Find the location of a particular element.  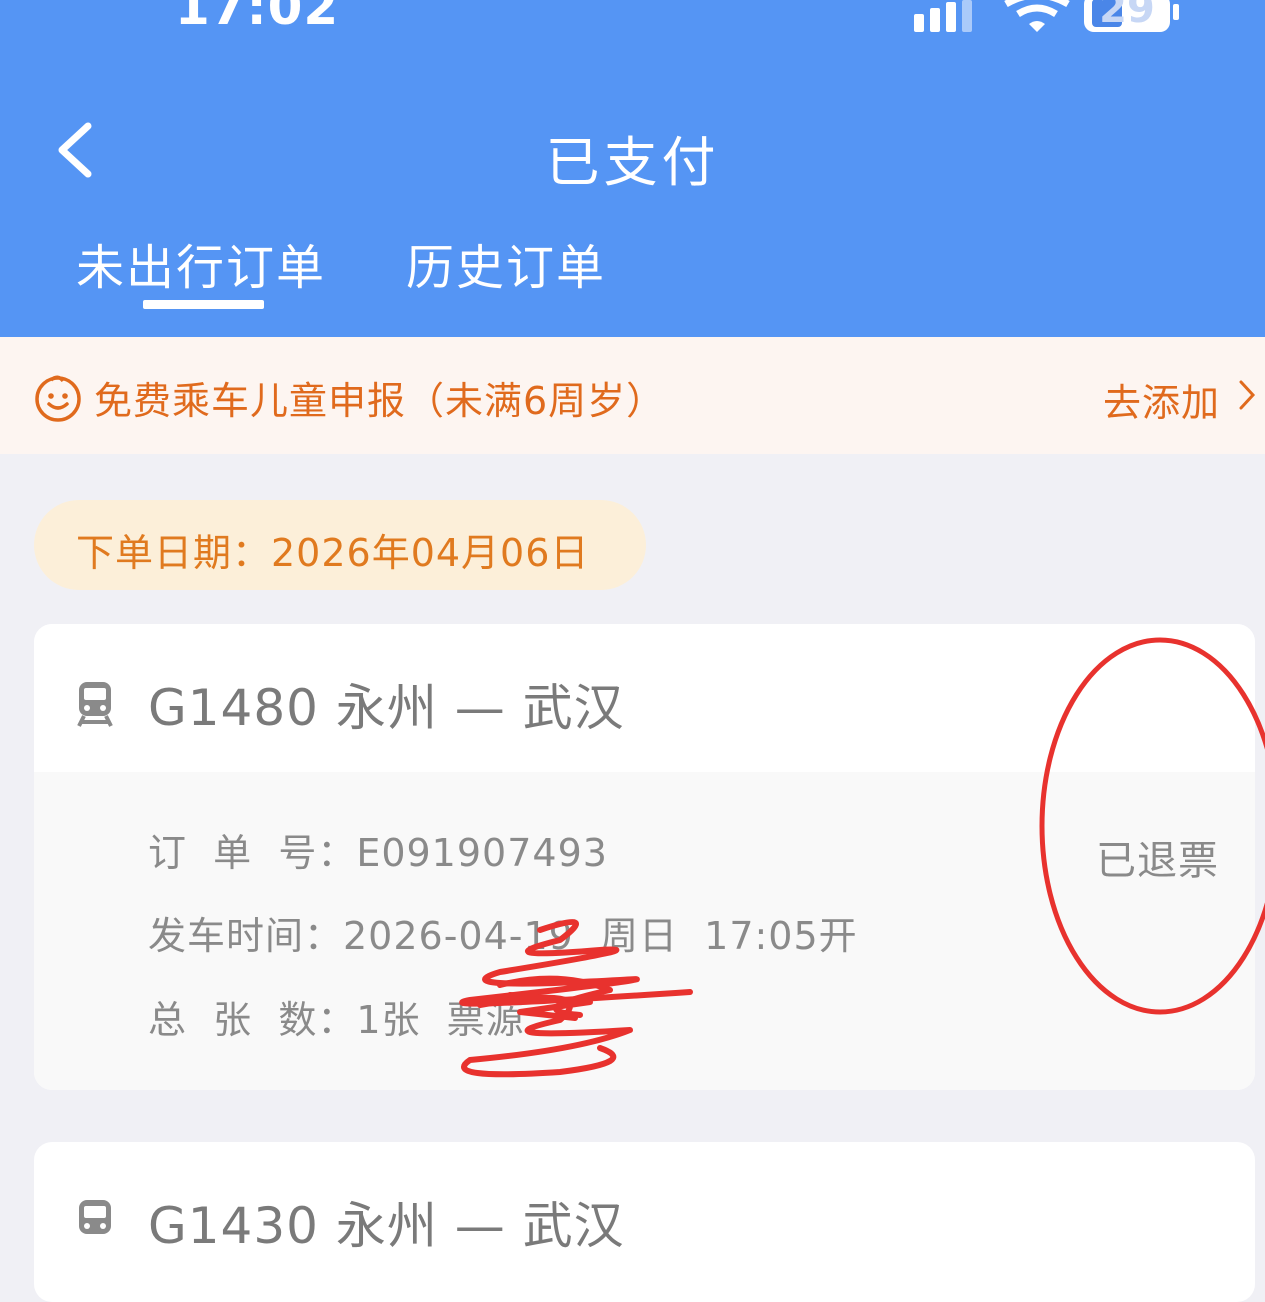

departure-time: 发车时间：2026-04-19 周日 17:05开 is located at coordinates (503, 936).